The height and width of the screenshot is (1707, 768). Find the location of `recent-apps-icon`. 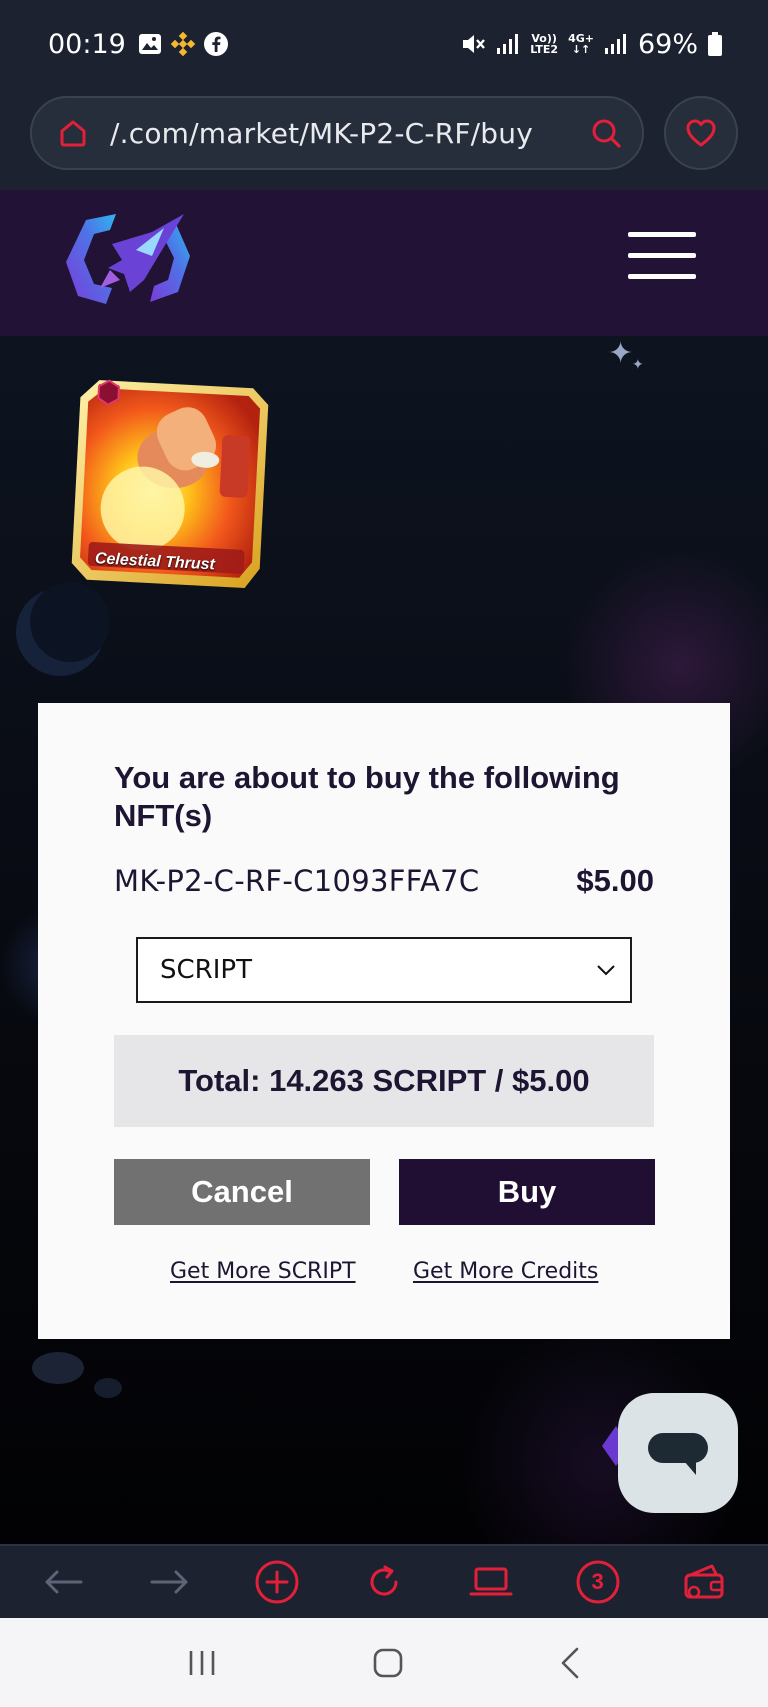

recent-apps-icon is located at coordinates (202, 1663).